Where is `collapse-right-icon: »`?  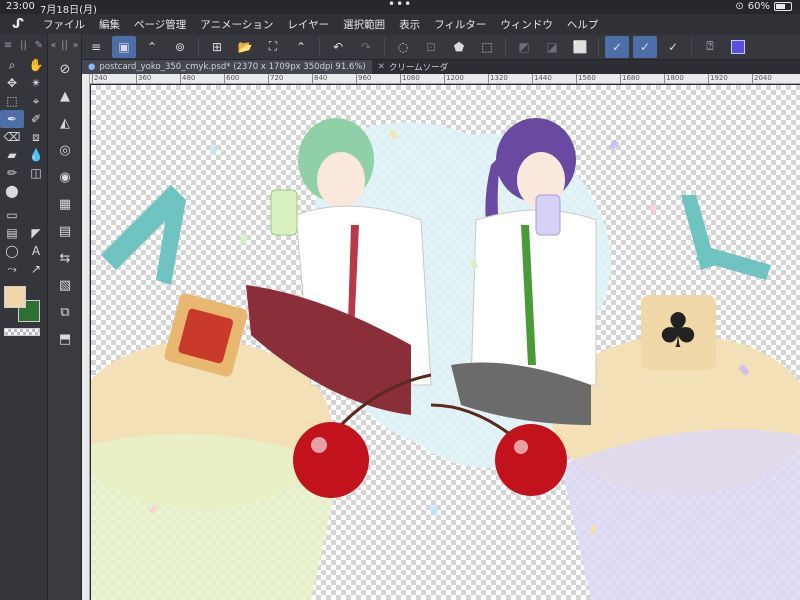
collapse-right-icon: » is located at coordinates (76, 45).